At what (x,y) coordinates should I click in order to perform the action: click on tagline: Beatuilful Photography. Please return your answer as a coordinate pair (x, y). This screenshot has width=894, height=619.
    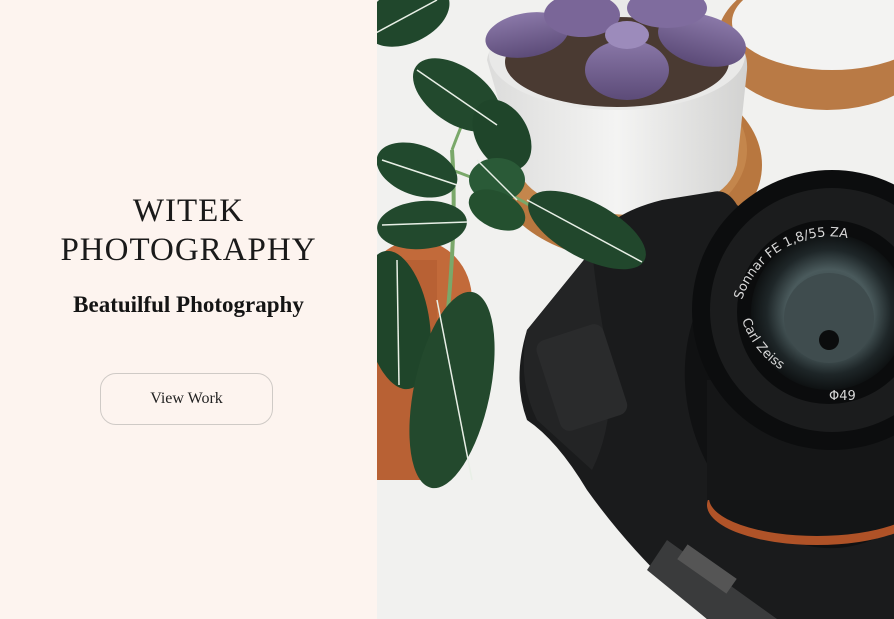
    Looking at the image, I should click on (188, 304).